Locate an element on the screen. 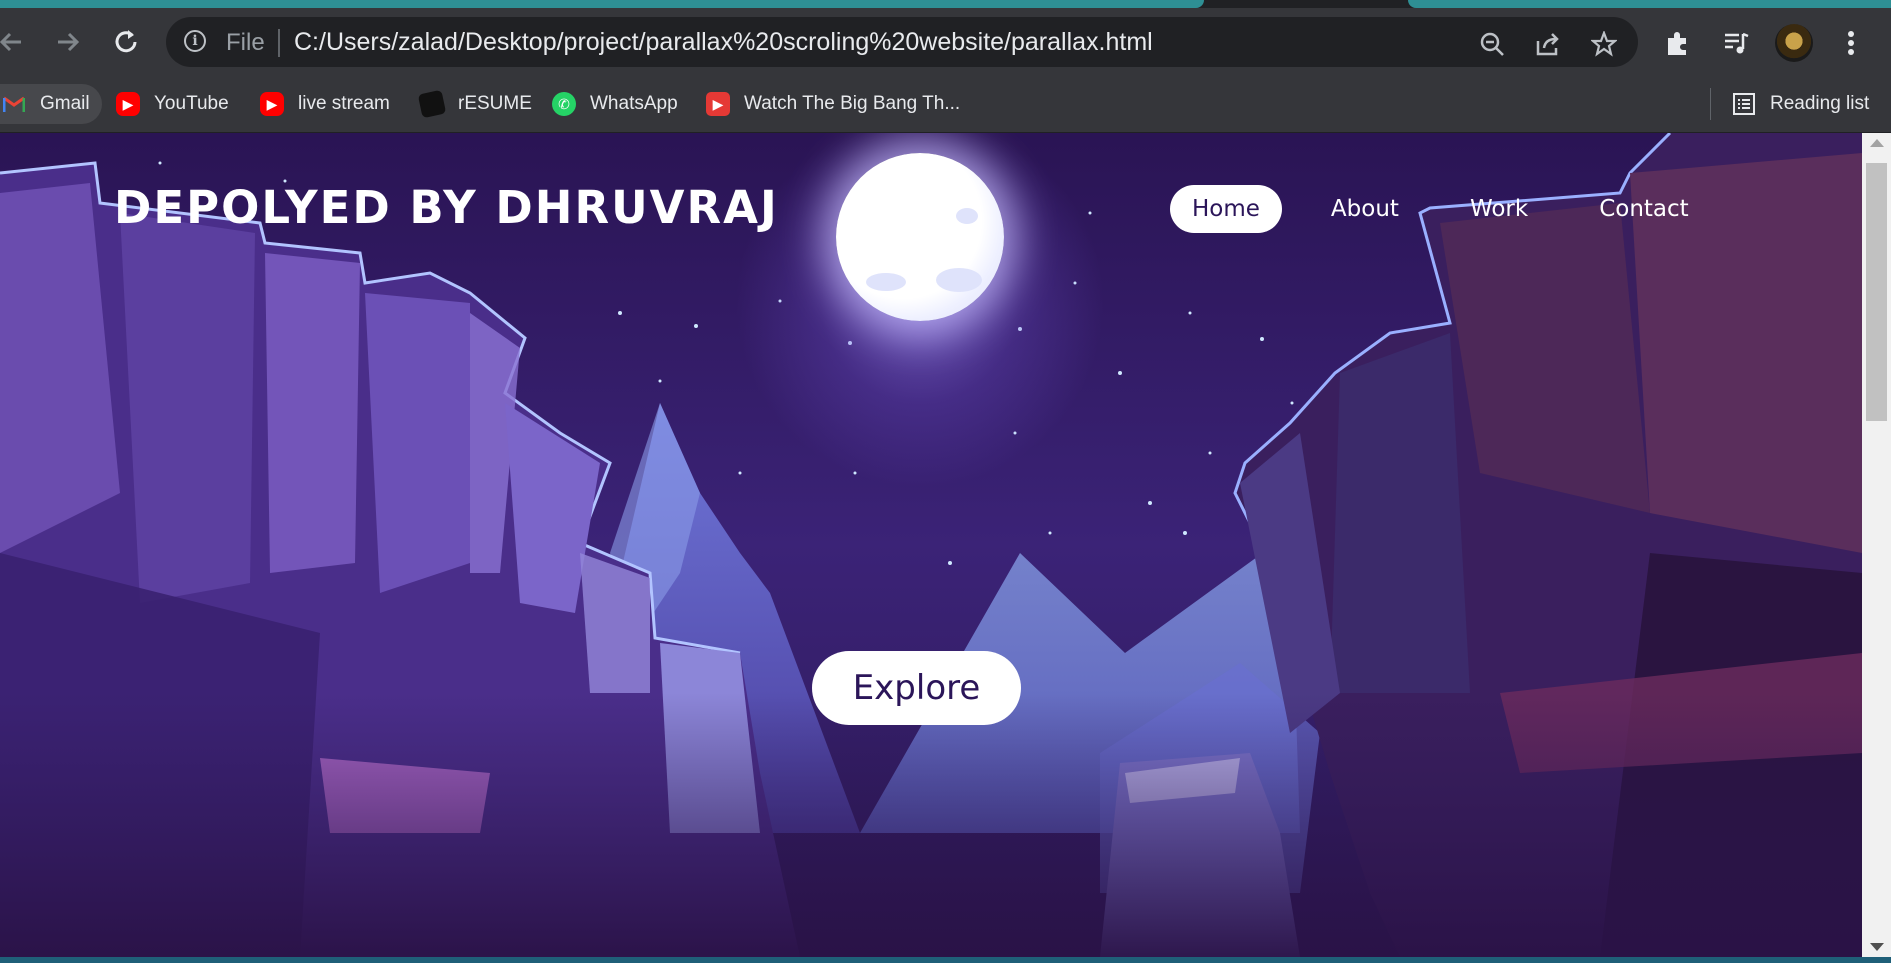  forward-icon is located at coordinates (68, 42).